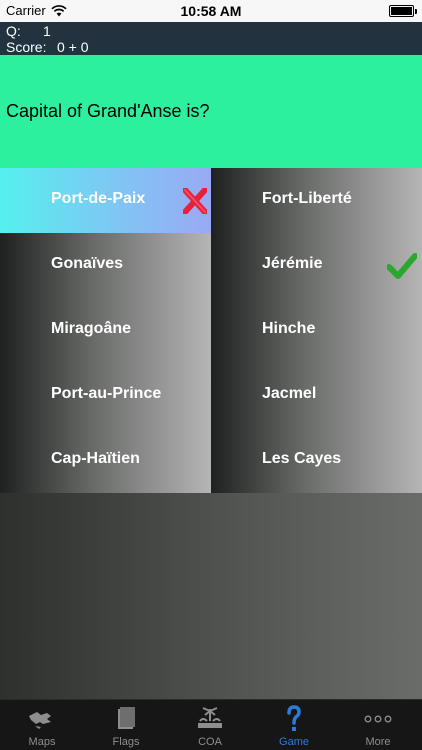 This screenshot has width=422, height=750. I want to click on answer-button: Gonaïves, so click(105, 265).